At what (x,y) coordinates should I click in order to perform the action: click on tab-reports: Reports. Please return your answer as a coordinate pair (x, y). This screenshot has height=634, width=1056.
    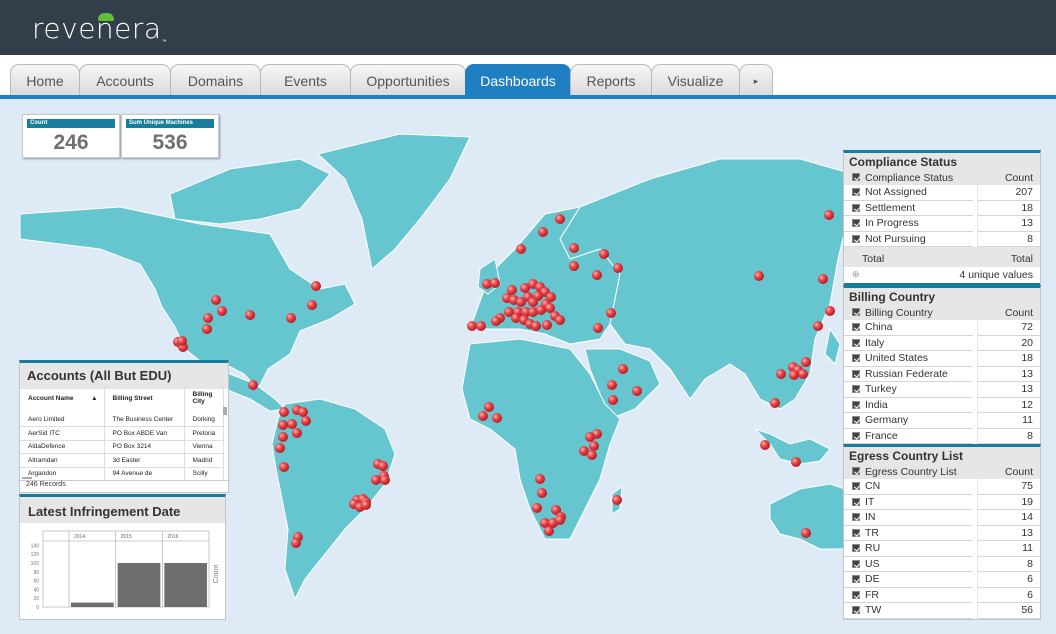
    Looking at the image, I should click on (611, 80).